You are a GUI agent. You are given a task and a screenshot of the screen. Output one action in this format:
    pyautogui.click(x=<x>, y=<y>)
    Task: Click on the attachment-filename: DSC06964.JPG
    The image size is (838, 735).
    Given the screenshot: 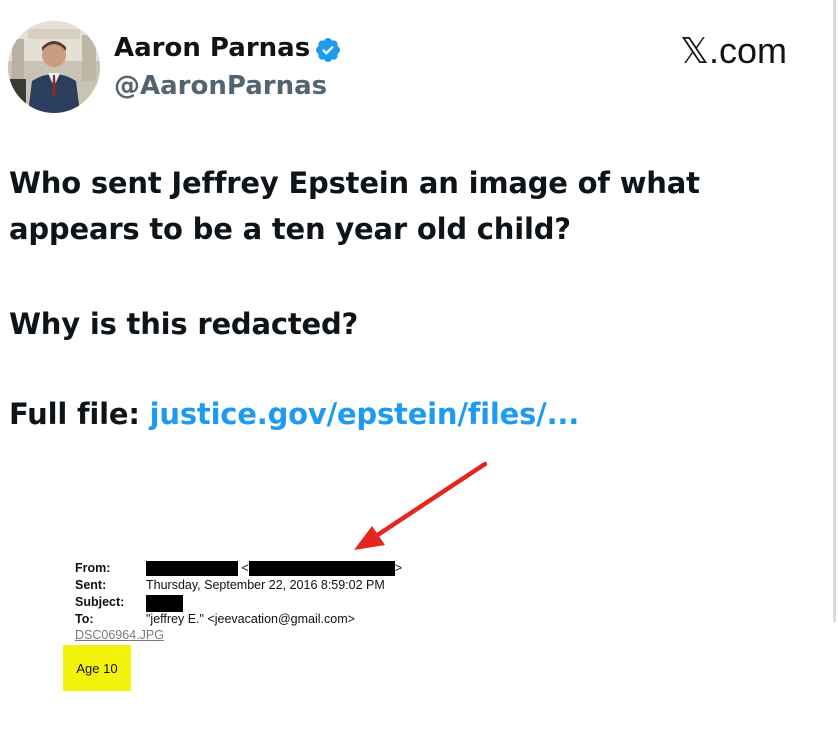 What is the action you would take?
    pyautogui.click(x=119, y=635)
    